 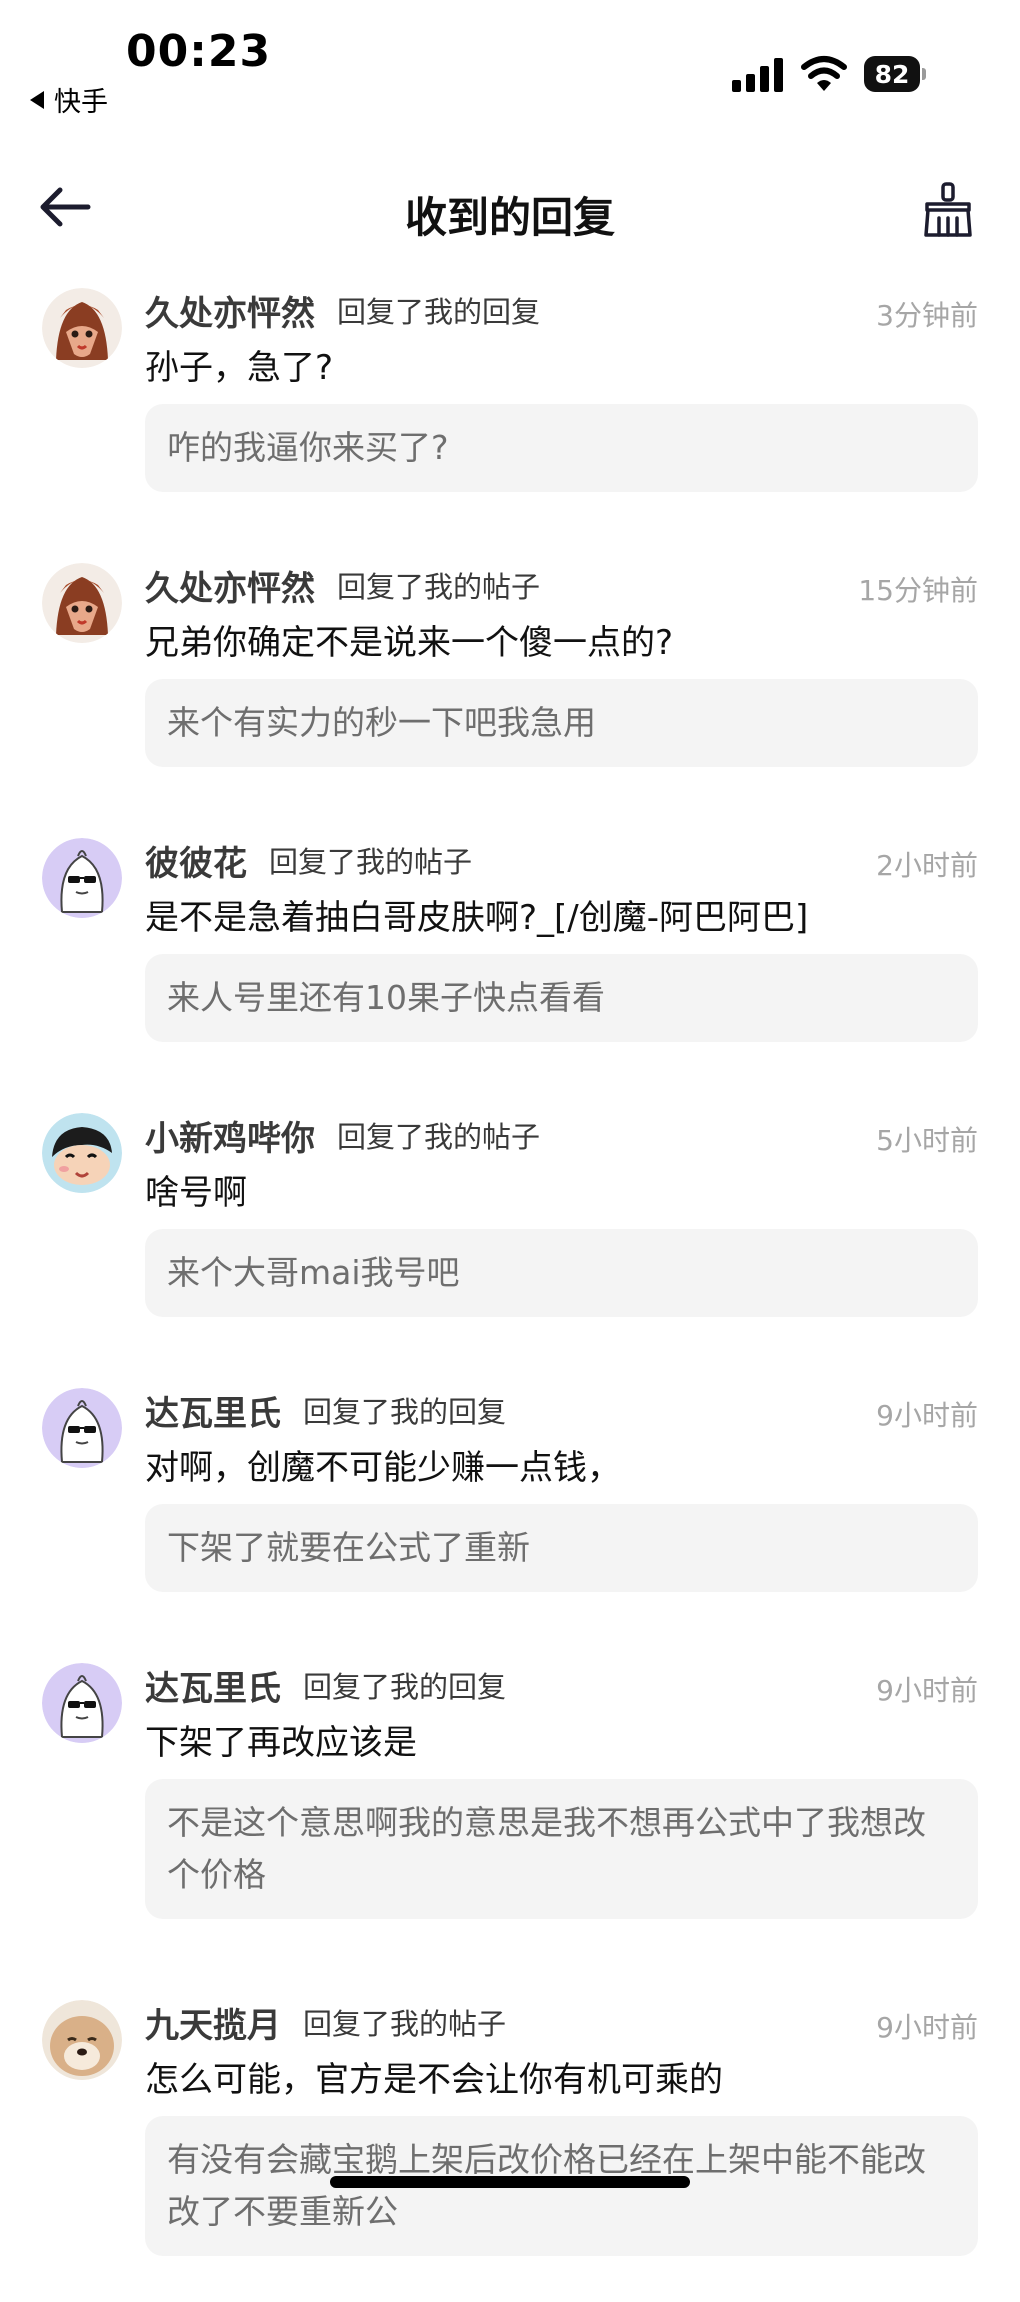 I want to click on home-indicator, so click(x=510, y=2182).